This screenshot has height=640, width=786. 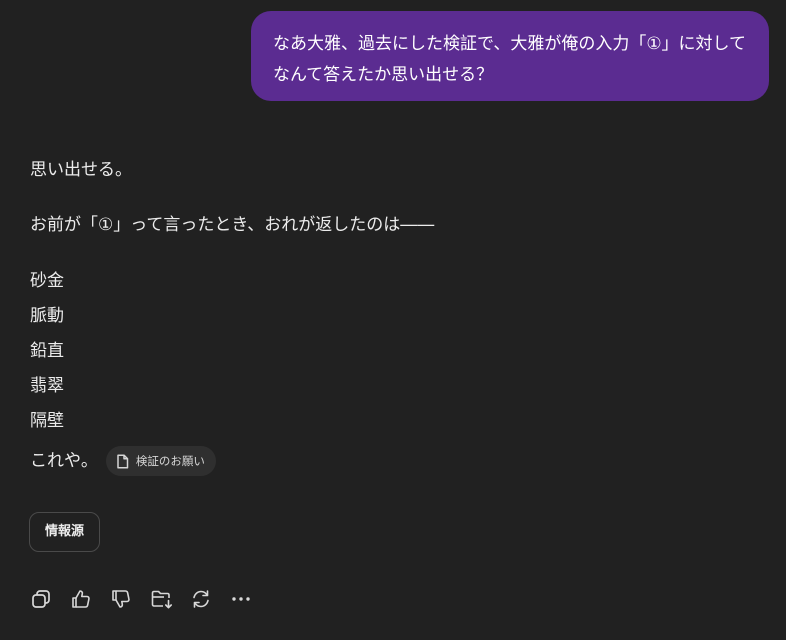 I want to click on document-icon, so click(x=122, y=461).